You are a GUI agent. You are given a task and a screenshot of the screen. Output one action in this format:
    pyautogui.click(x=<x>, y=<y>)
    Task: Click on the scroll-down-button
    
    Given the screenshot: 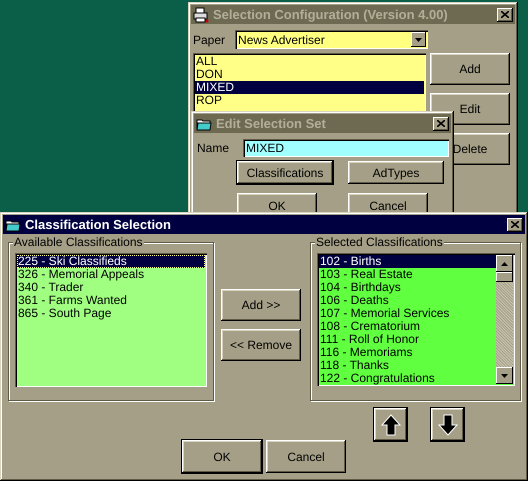 What is the action you would take?
    pyautogui.click(x=504, y=375)
    